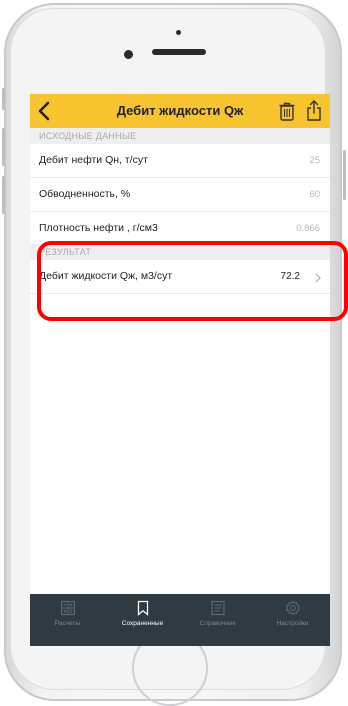  I want to click on page-title: Дебит жидкости Qж, so click(180, 110).